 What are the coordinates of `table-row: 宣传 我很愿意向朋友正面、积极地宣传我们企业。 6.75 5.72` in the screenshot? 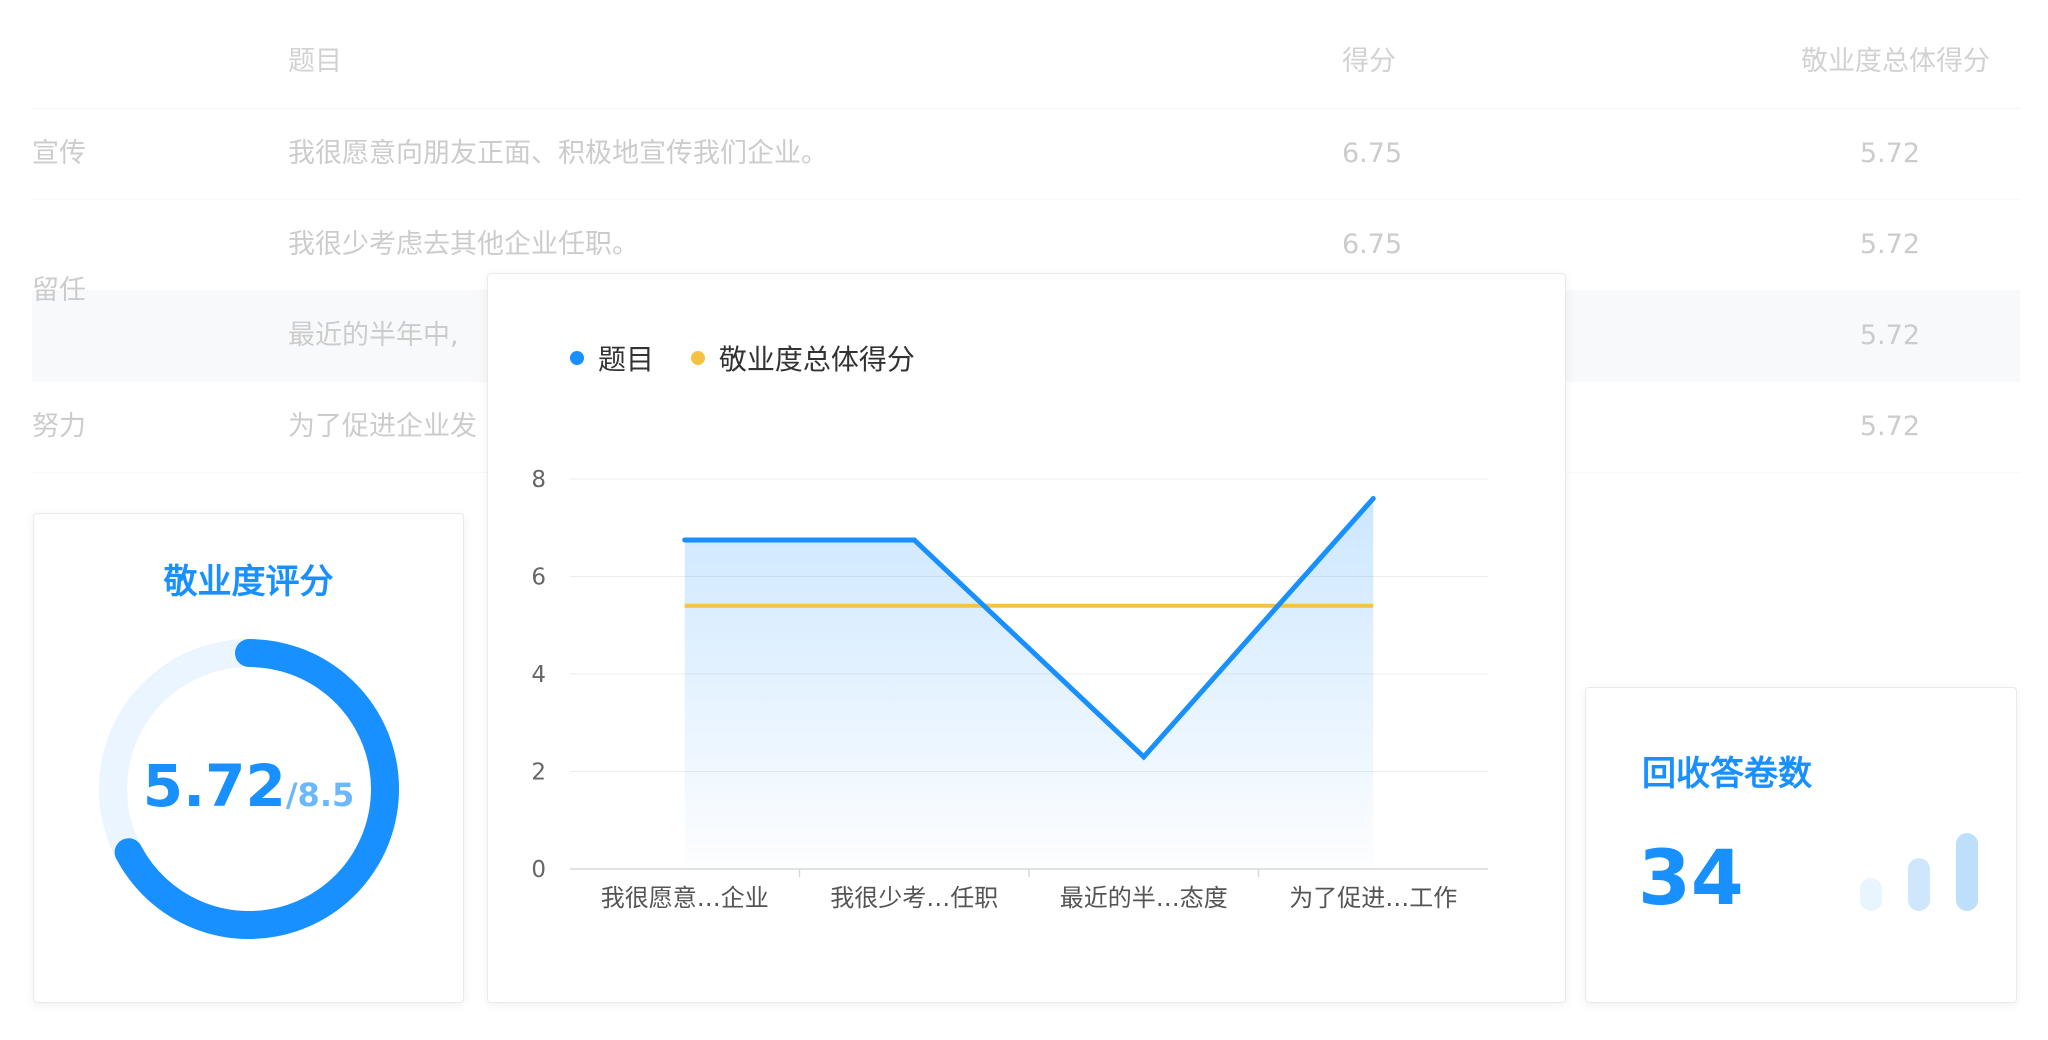 It's located at (1026, 154).